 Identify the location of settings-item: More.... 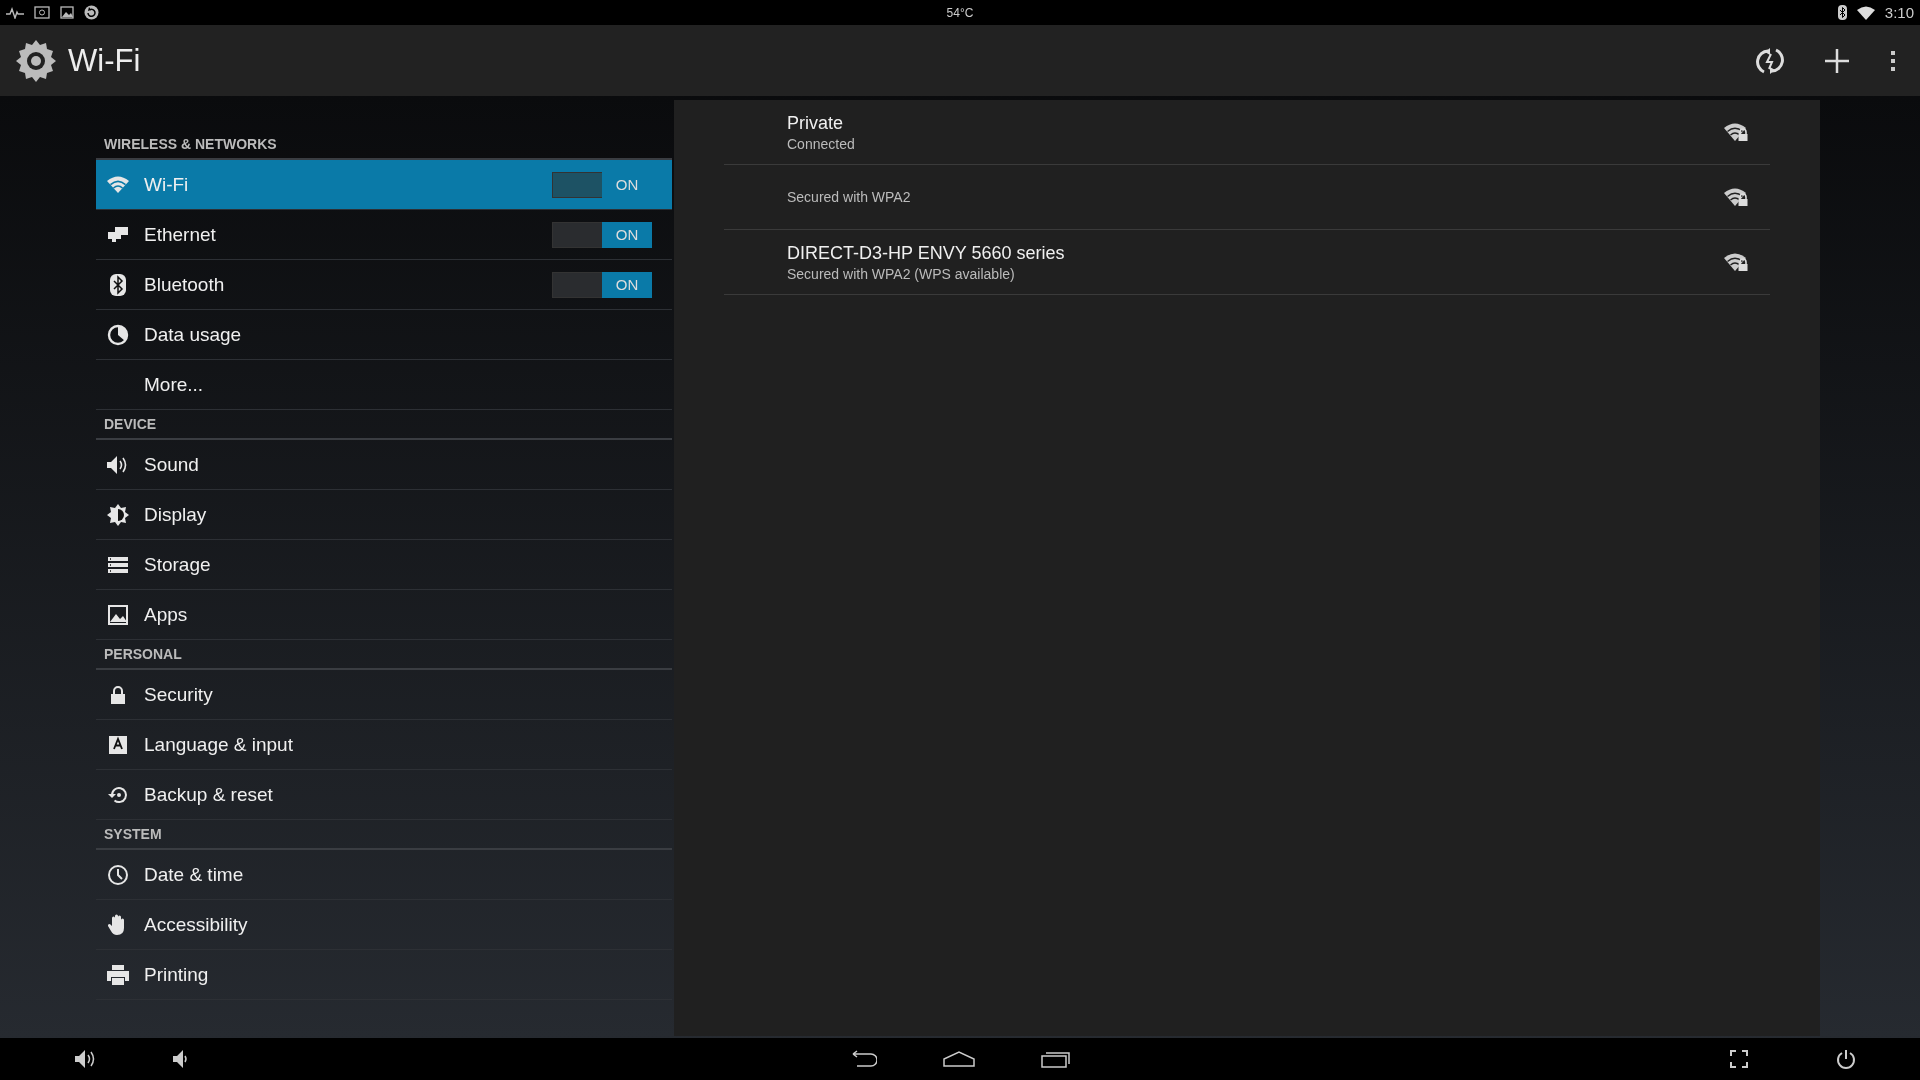
(384, 385).